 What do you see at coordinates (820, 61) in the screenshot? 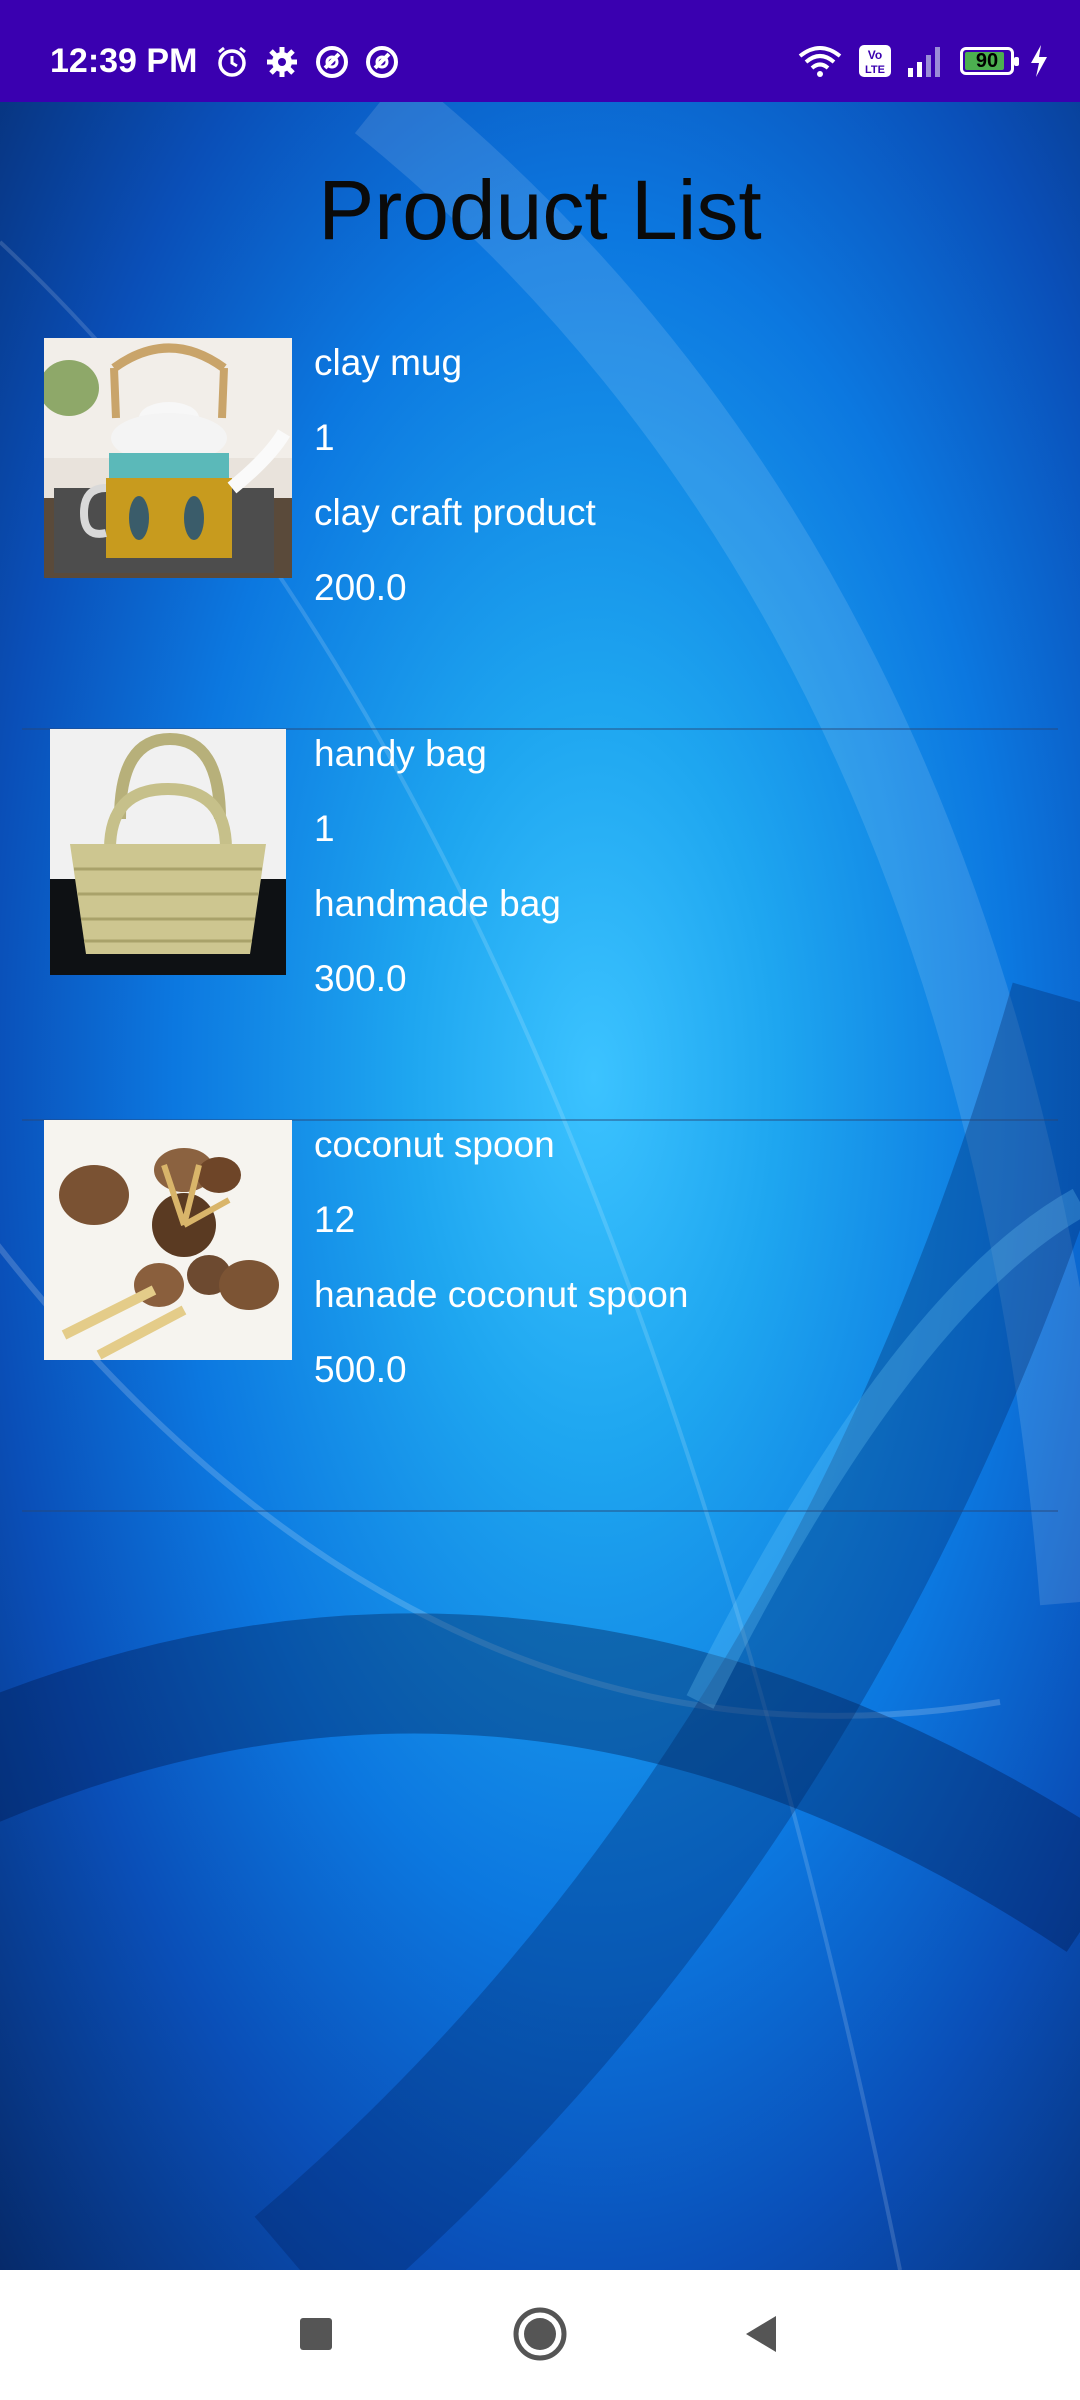
I see `wifi-icon` at bounding box center [820, 61].